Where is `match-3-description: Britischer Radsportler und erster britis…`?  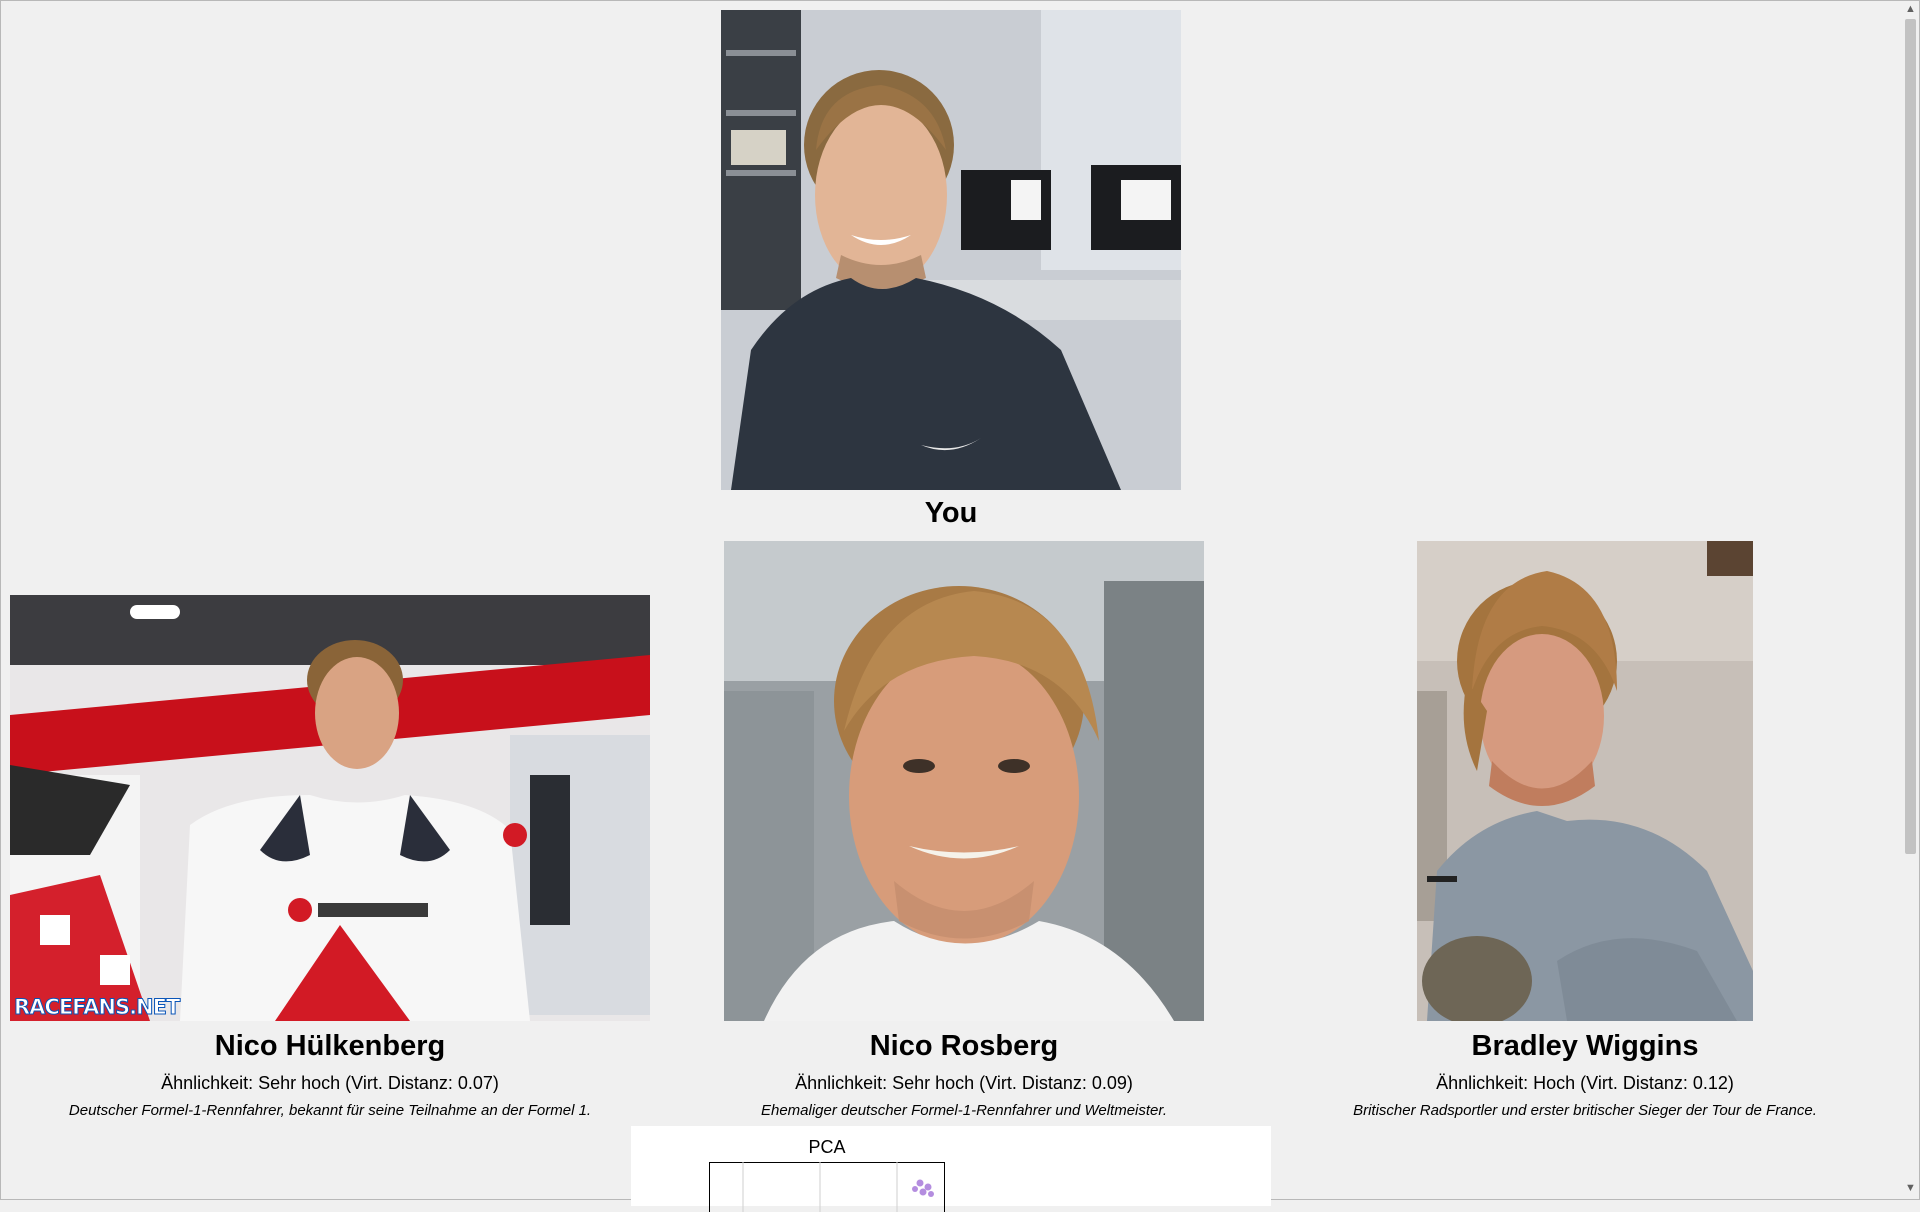
match-3-description: Britischer Radsportler und erster britis… is located at coordinates (1585, 1110).